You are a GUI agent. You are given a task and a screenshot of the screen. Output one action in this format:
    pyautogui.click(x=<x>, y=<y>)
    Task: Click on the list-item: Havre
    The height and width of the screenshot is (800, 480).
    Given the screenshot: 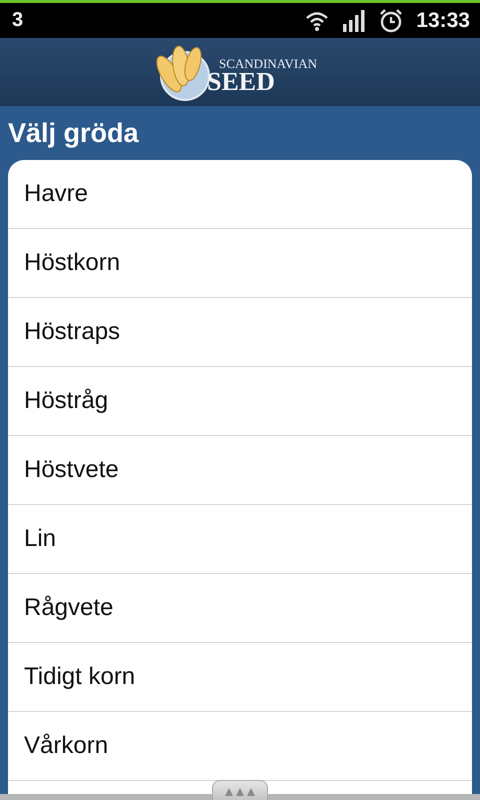 What is the action you would take?
    pyautogui.click(x=240, y=194)
    